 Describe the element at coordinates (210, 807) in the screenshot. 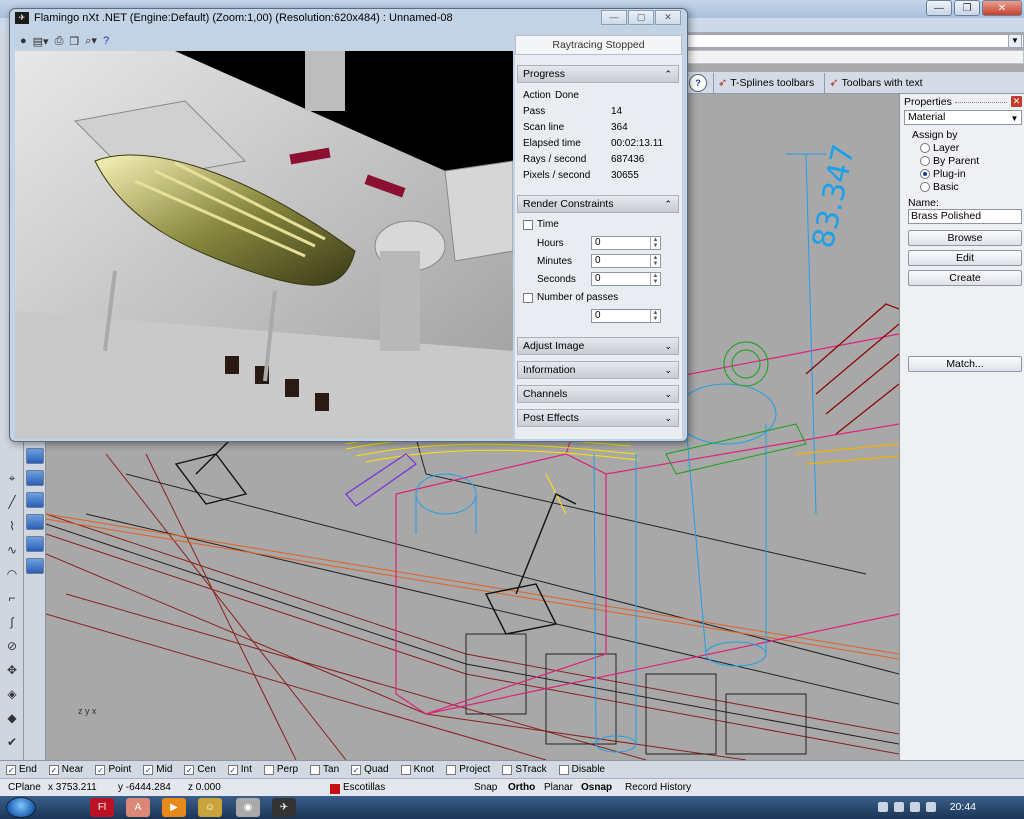

I see `messenger-app-icon: ☺` at that location.